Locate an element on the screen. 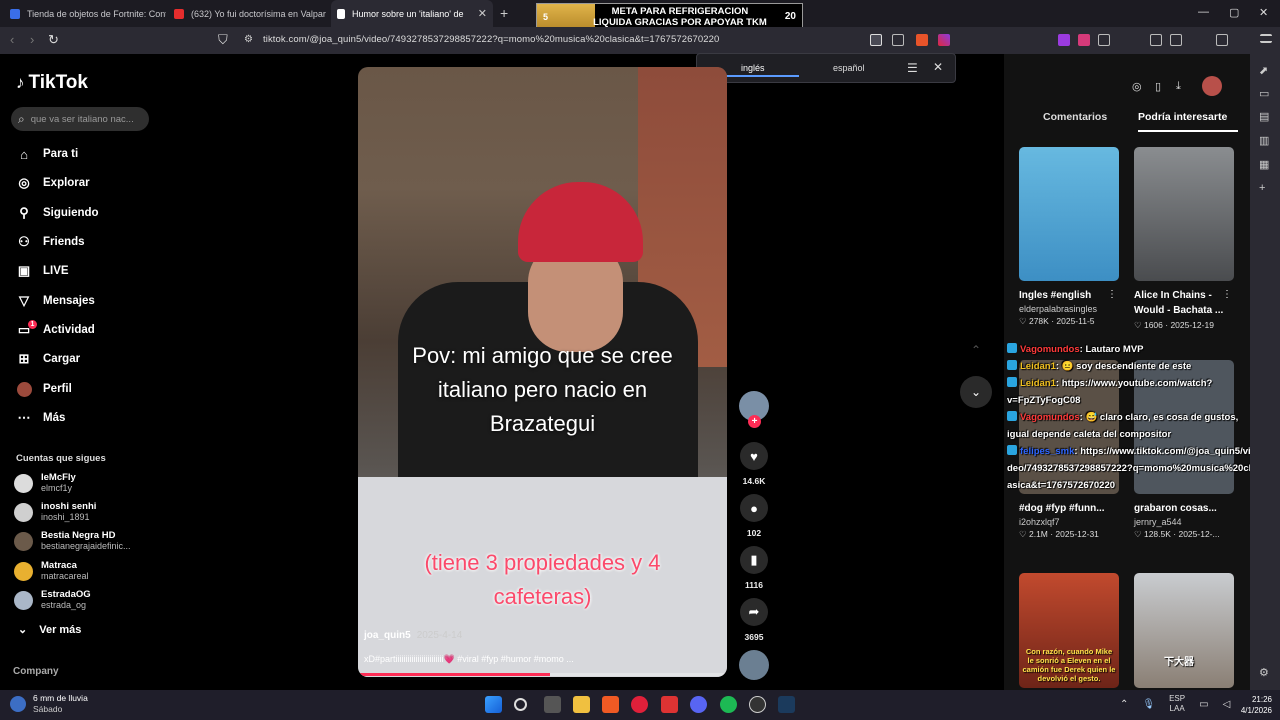 Image resolution: width=1280 pixels, height=720 pixels. taskbar-search-icon is located at coordinates (520, 704).